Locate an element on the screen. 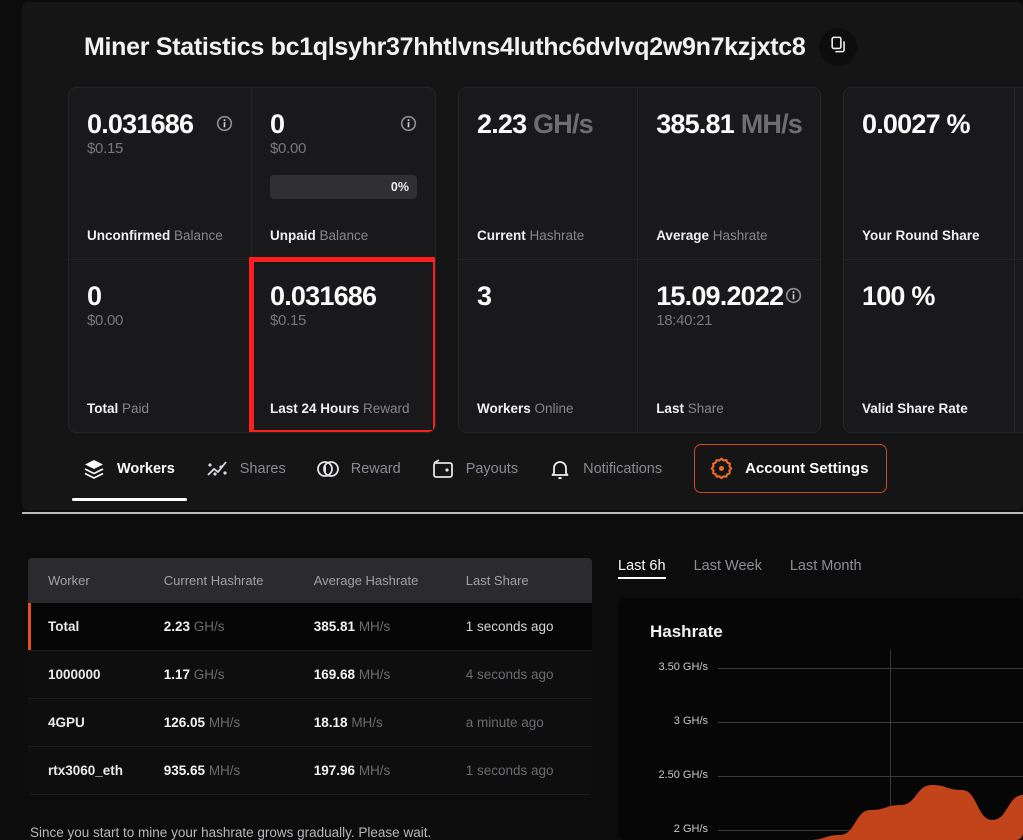 The image size is (1023, 840). card-label: Unpaid Balance is located at coordinates (319, 235).